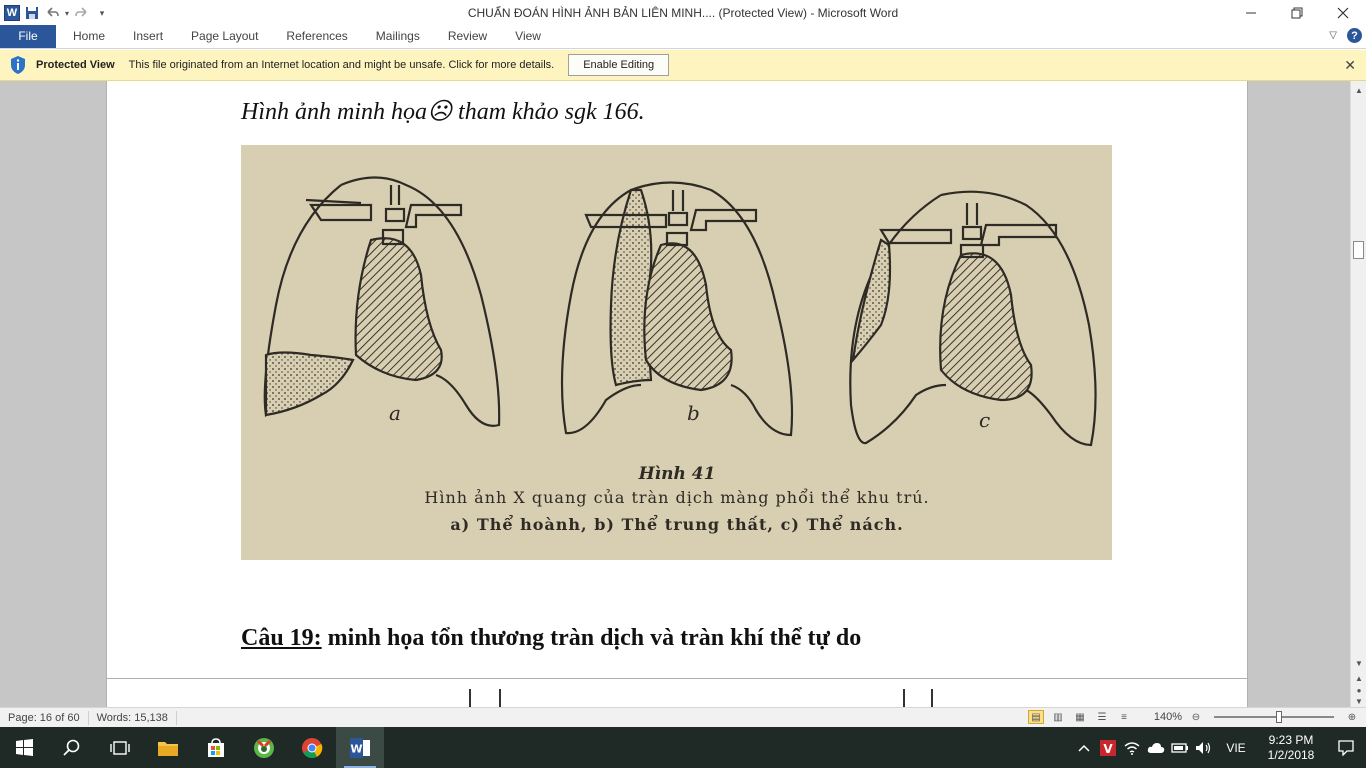  I want to click on file-explorer-icon, so click(168, 747).